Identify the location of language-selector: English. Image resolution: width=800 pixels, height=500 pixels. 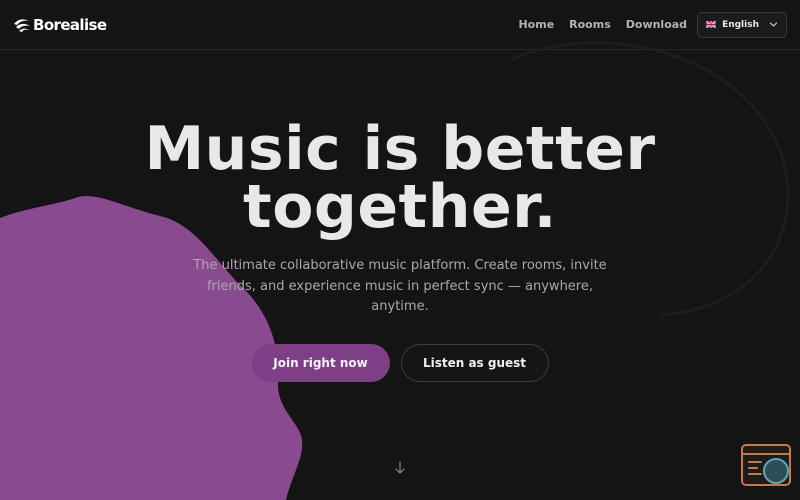
(742, 24).